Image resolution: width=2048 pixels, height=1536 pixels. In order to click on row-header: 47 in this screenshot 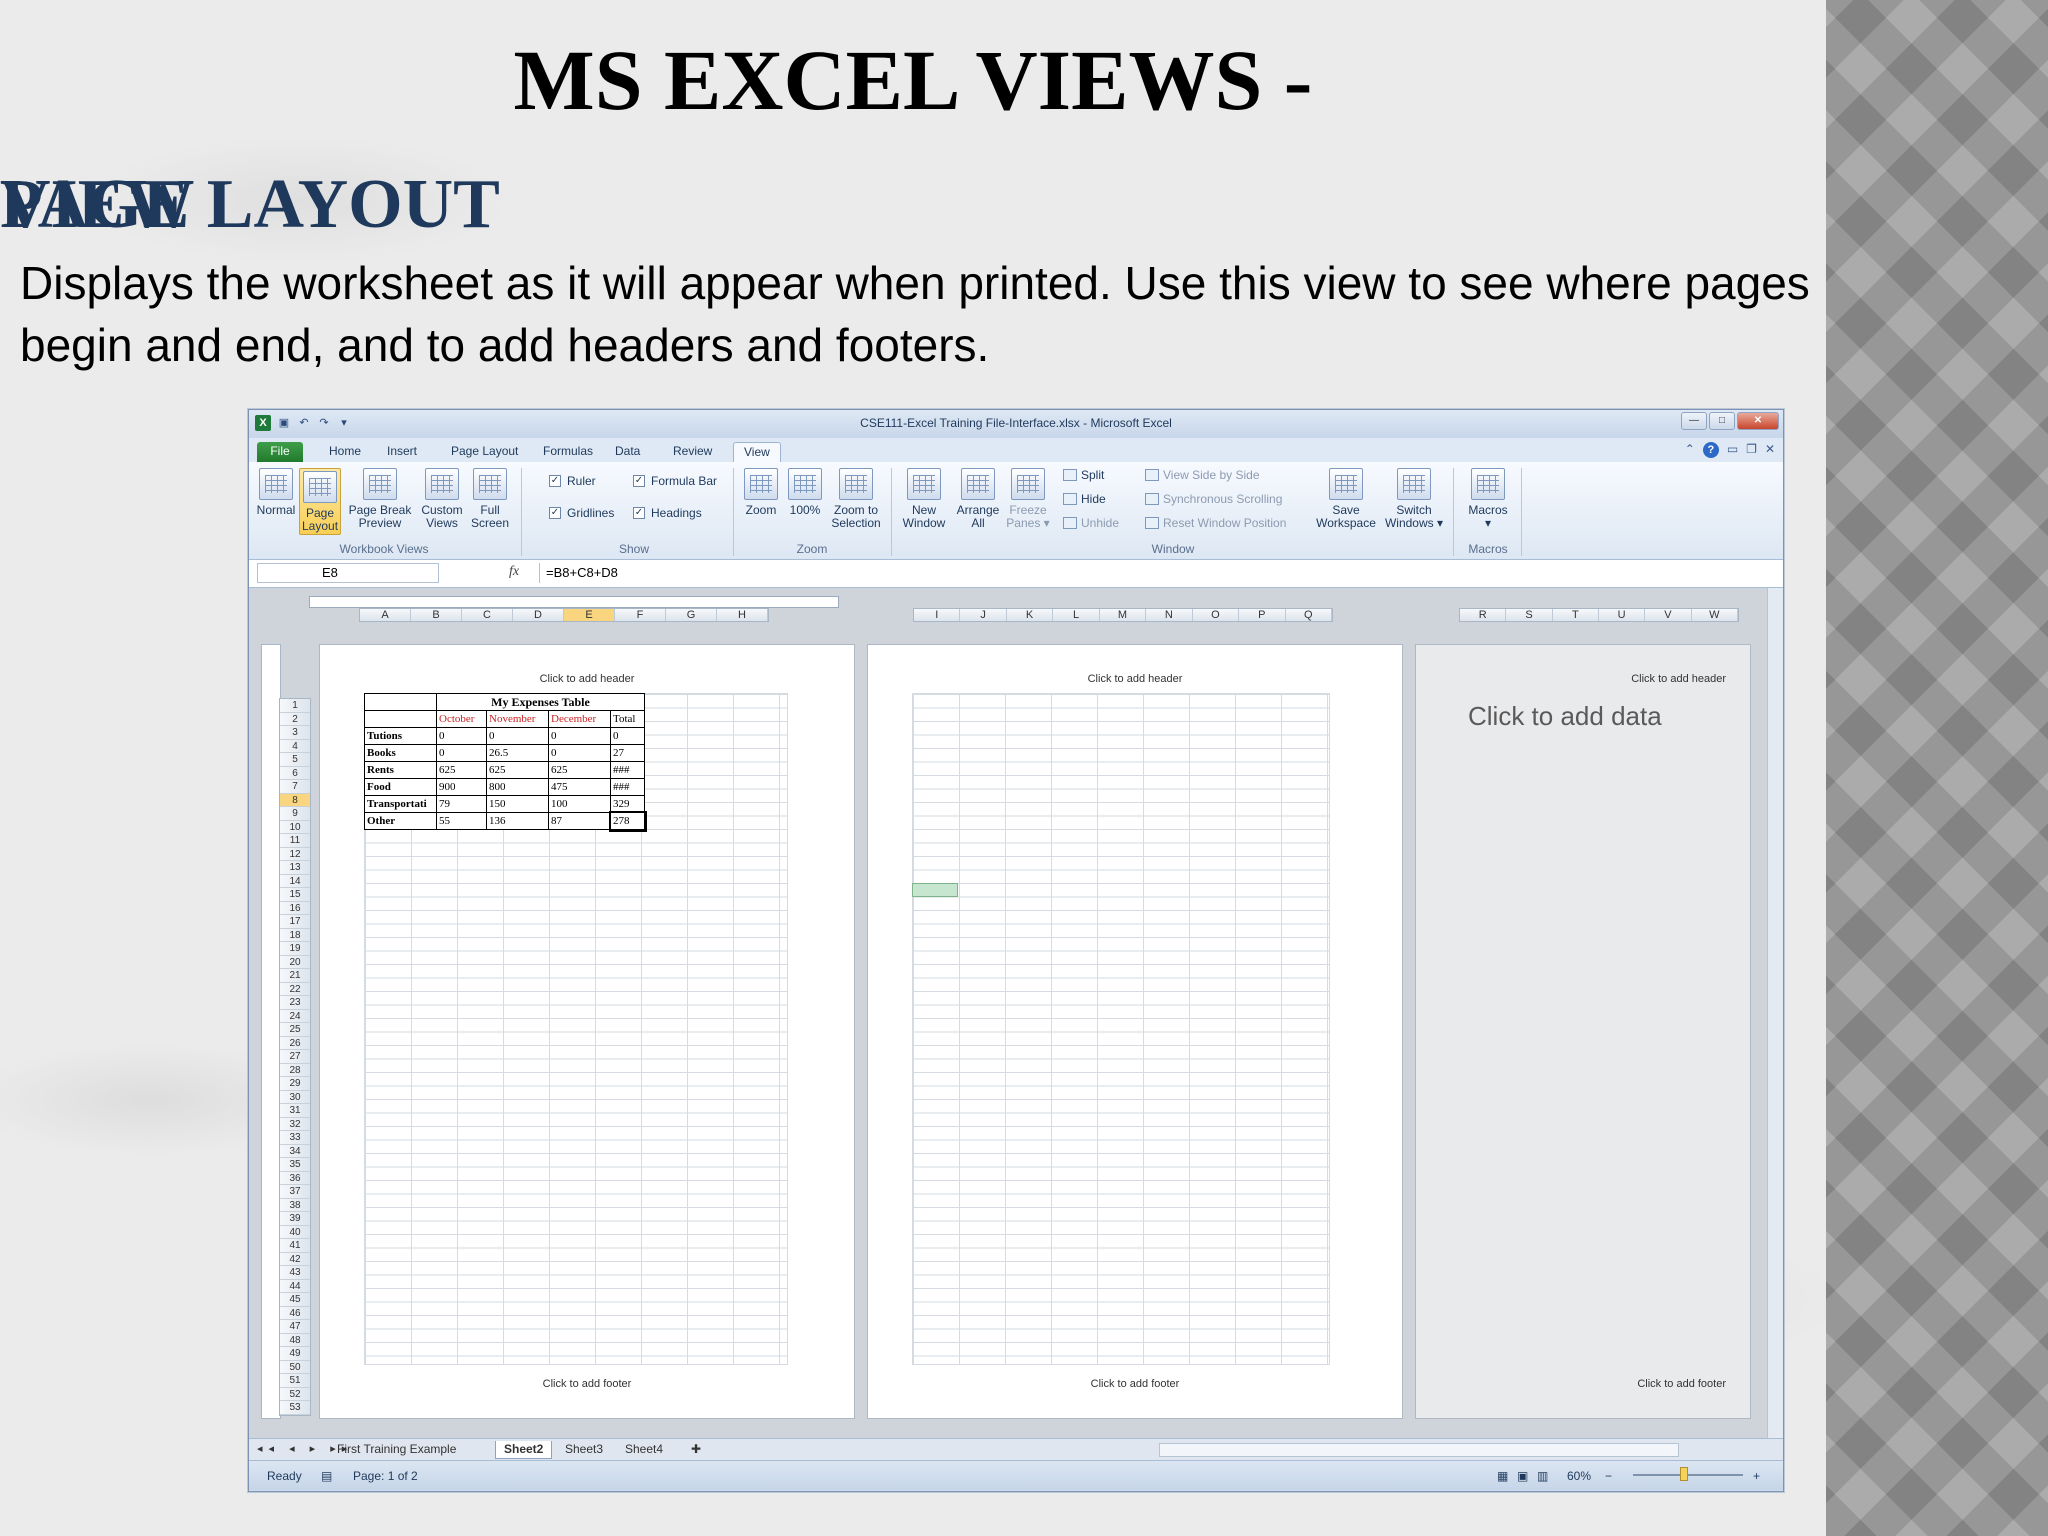, I will do `click(295, 1327)`.